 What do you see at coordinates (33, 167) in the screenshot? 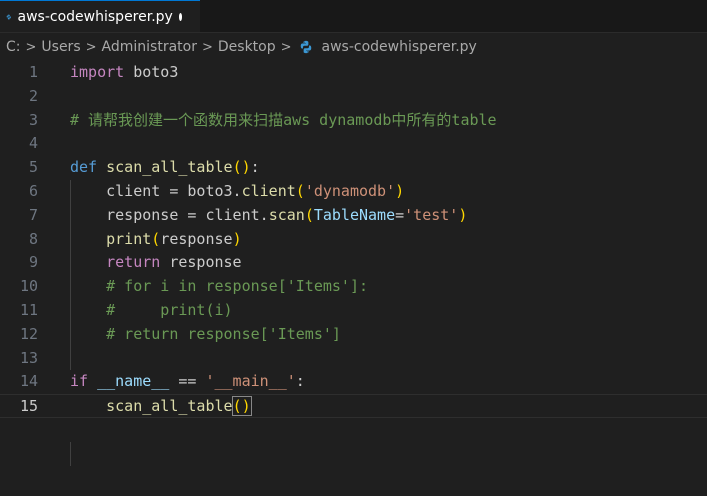
I see `line-number: 5` at bounding box center [33, 167].